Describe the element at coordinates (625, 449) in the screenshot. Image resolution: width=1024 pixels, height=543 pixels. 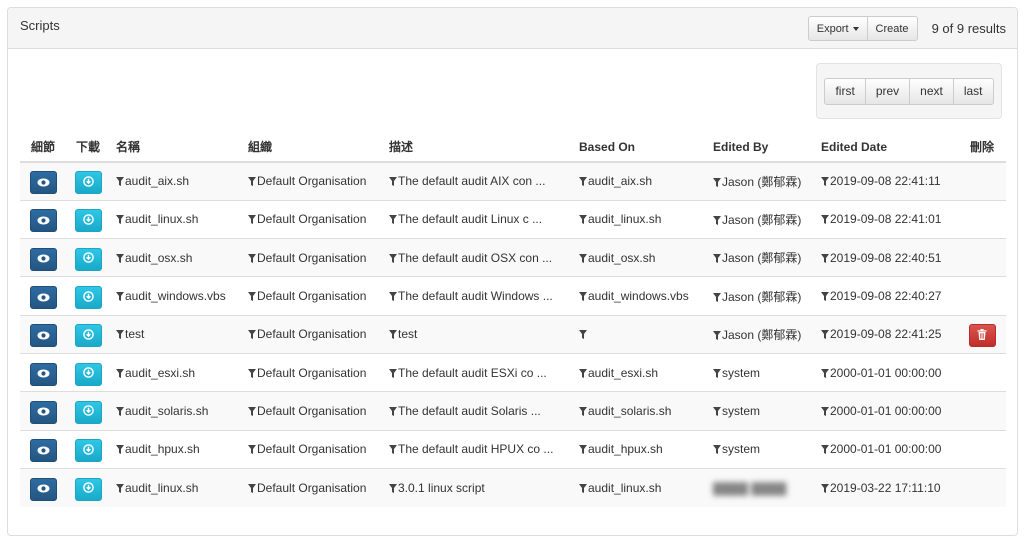
I see `based-on-text: audit_hpux.sh` at that location.